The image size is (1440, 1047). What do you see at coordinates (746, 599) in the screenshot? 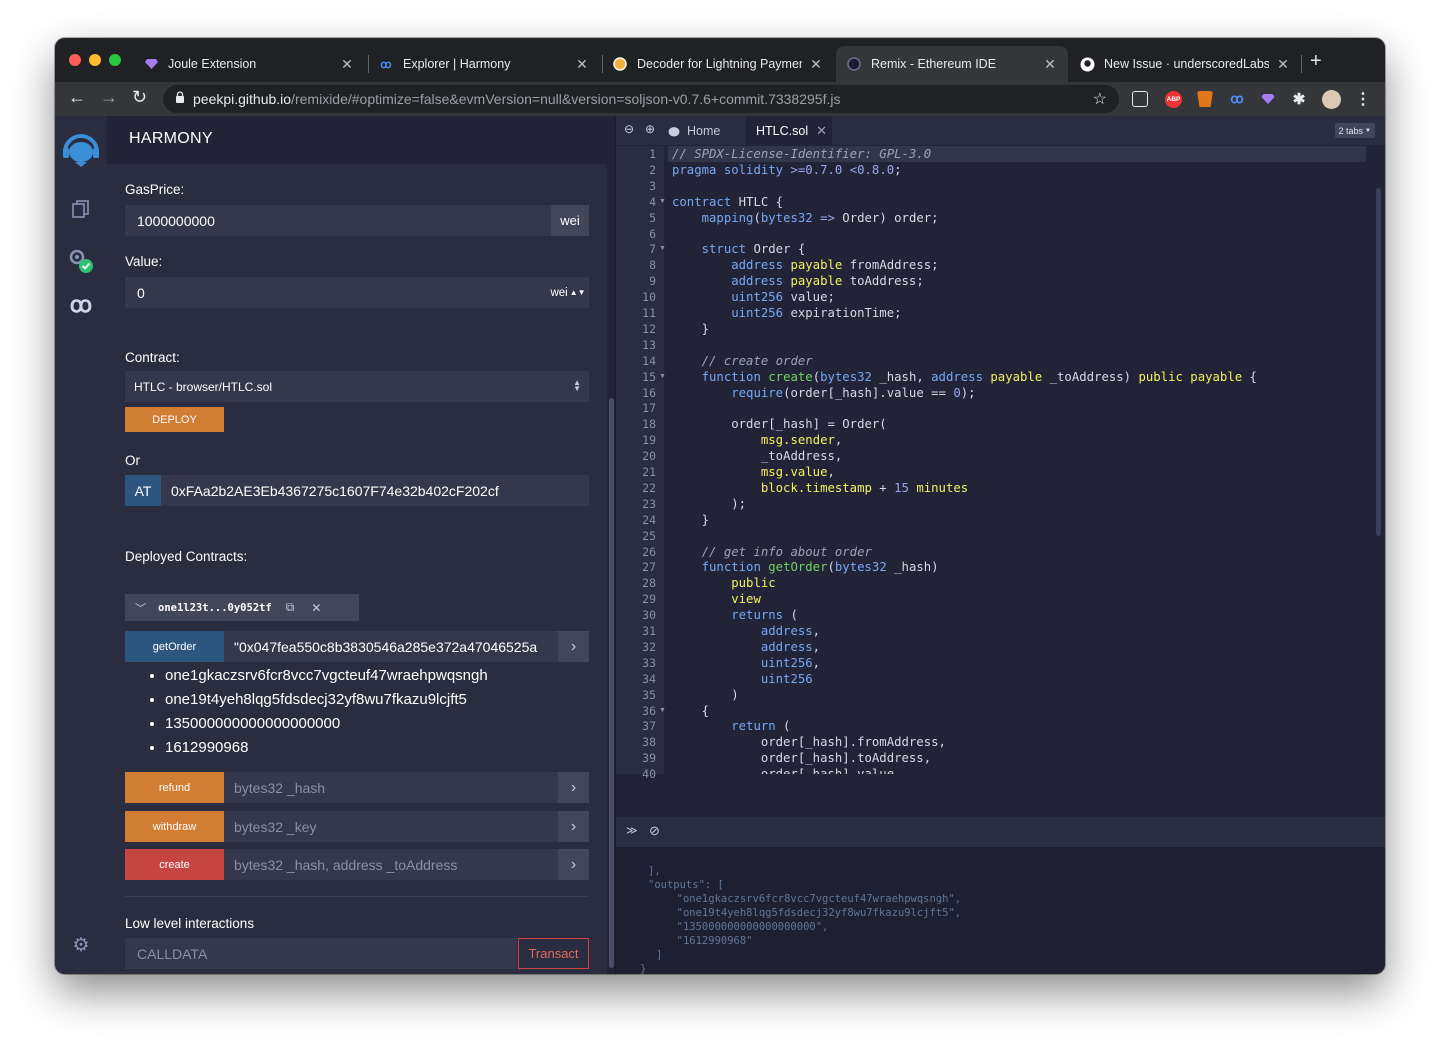
I see `code-line: view` at bounding box center [746, 599].